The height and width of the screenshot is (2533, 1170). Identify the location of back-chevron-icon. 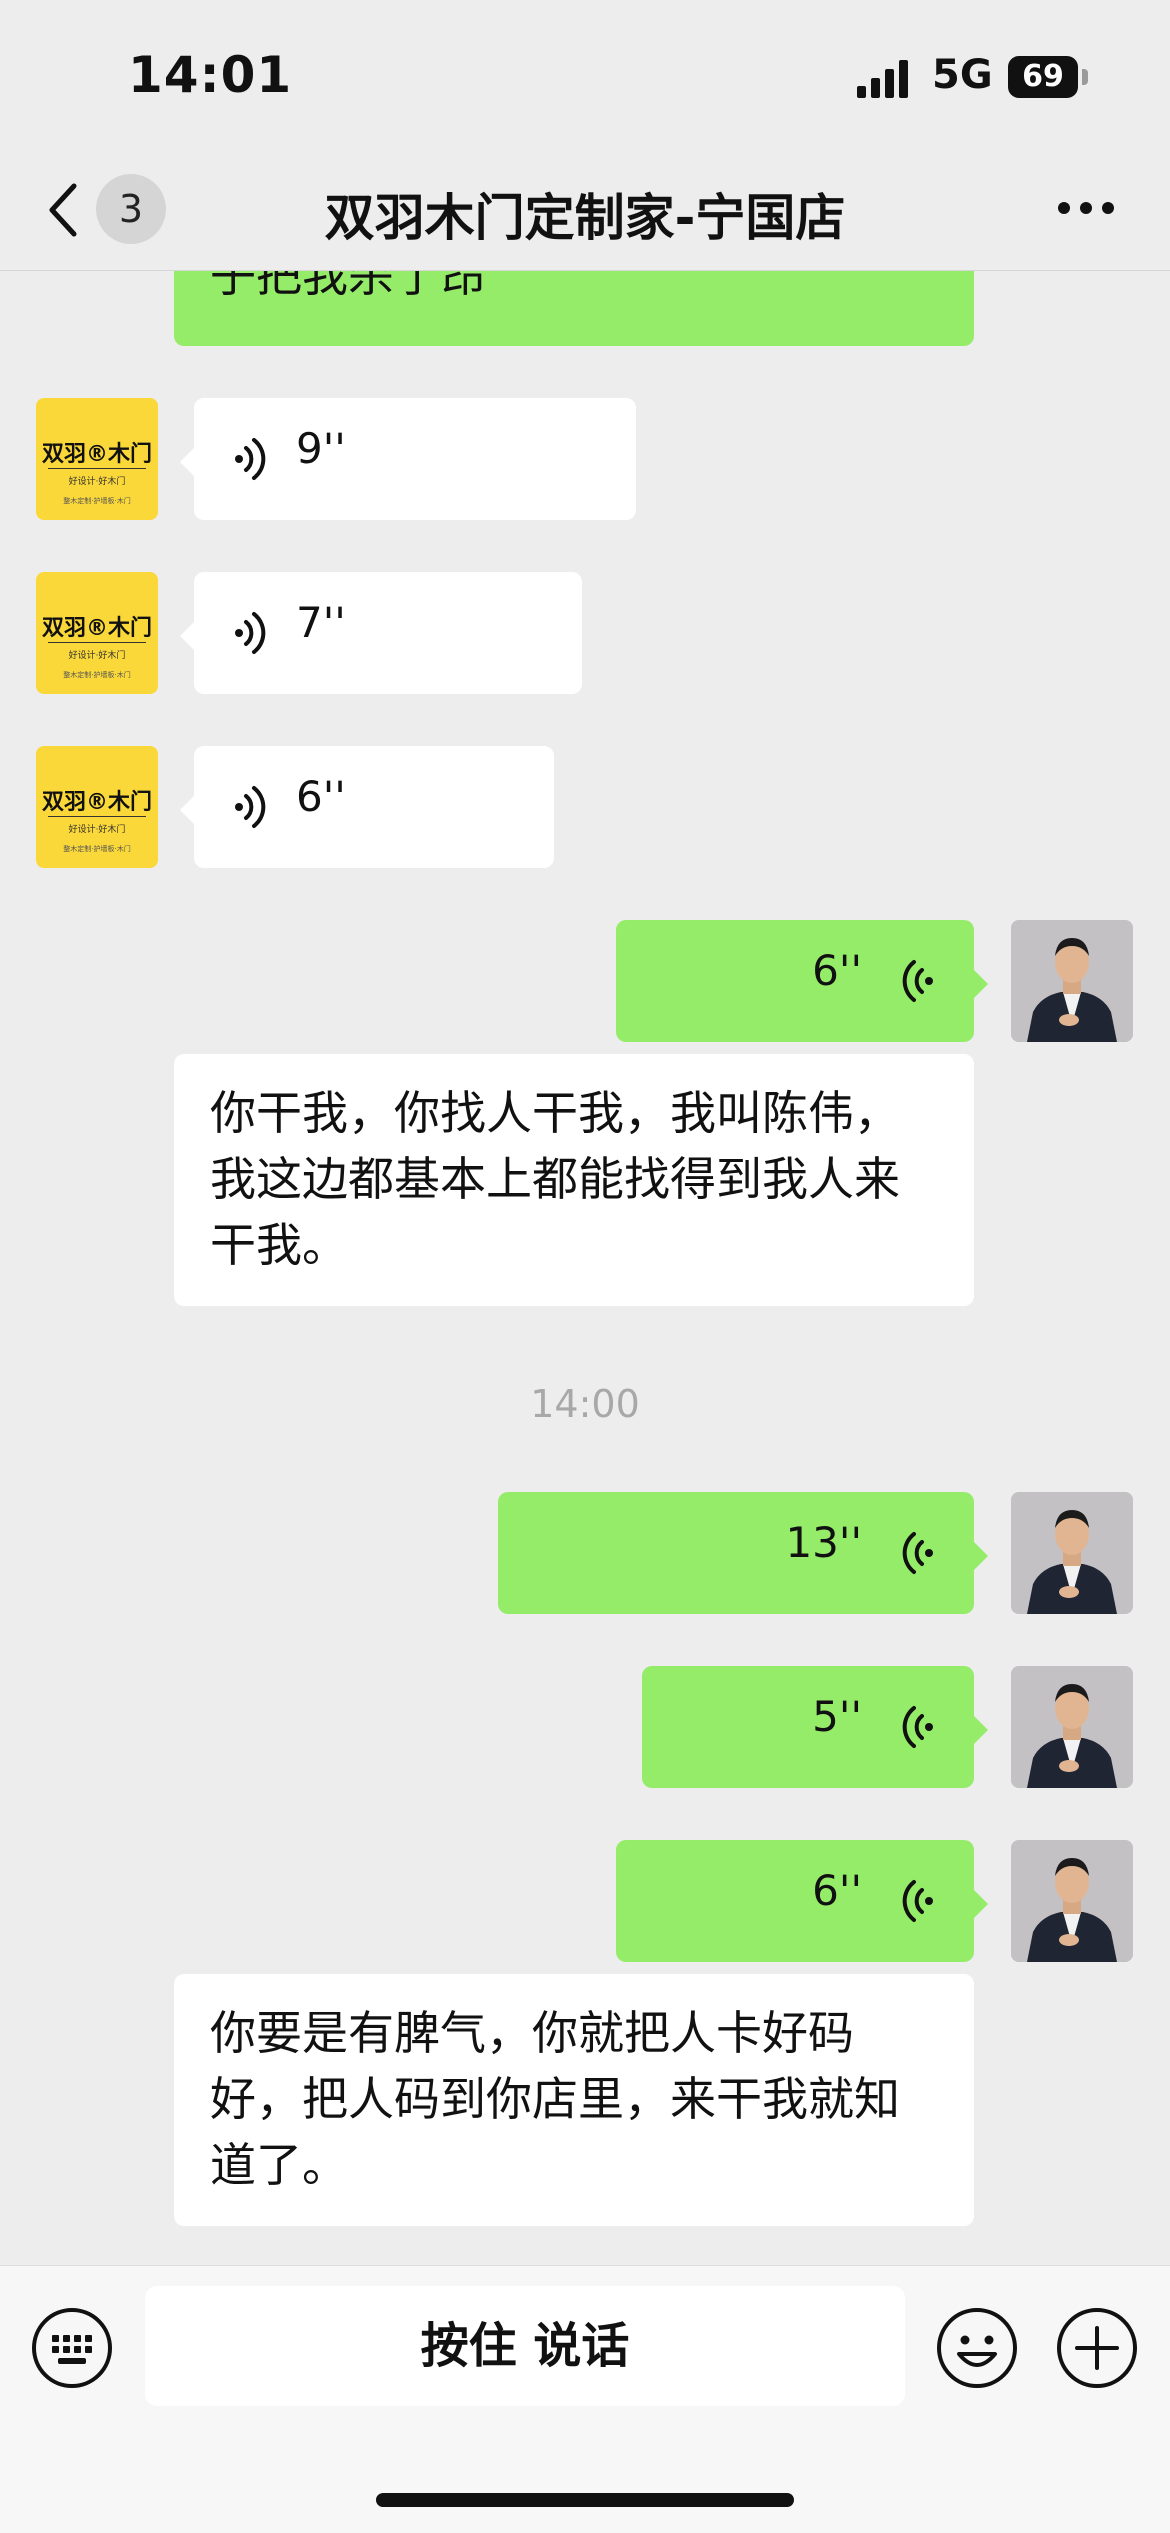
(64, 210).